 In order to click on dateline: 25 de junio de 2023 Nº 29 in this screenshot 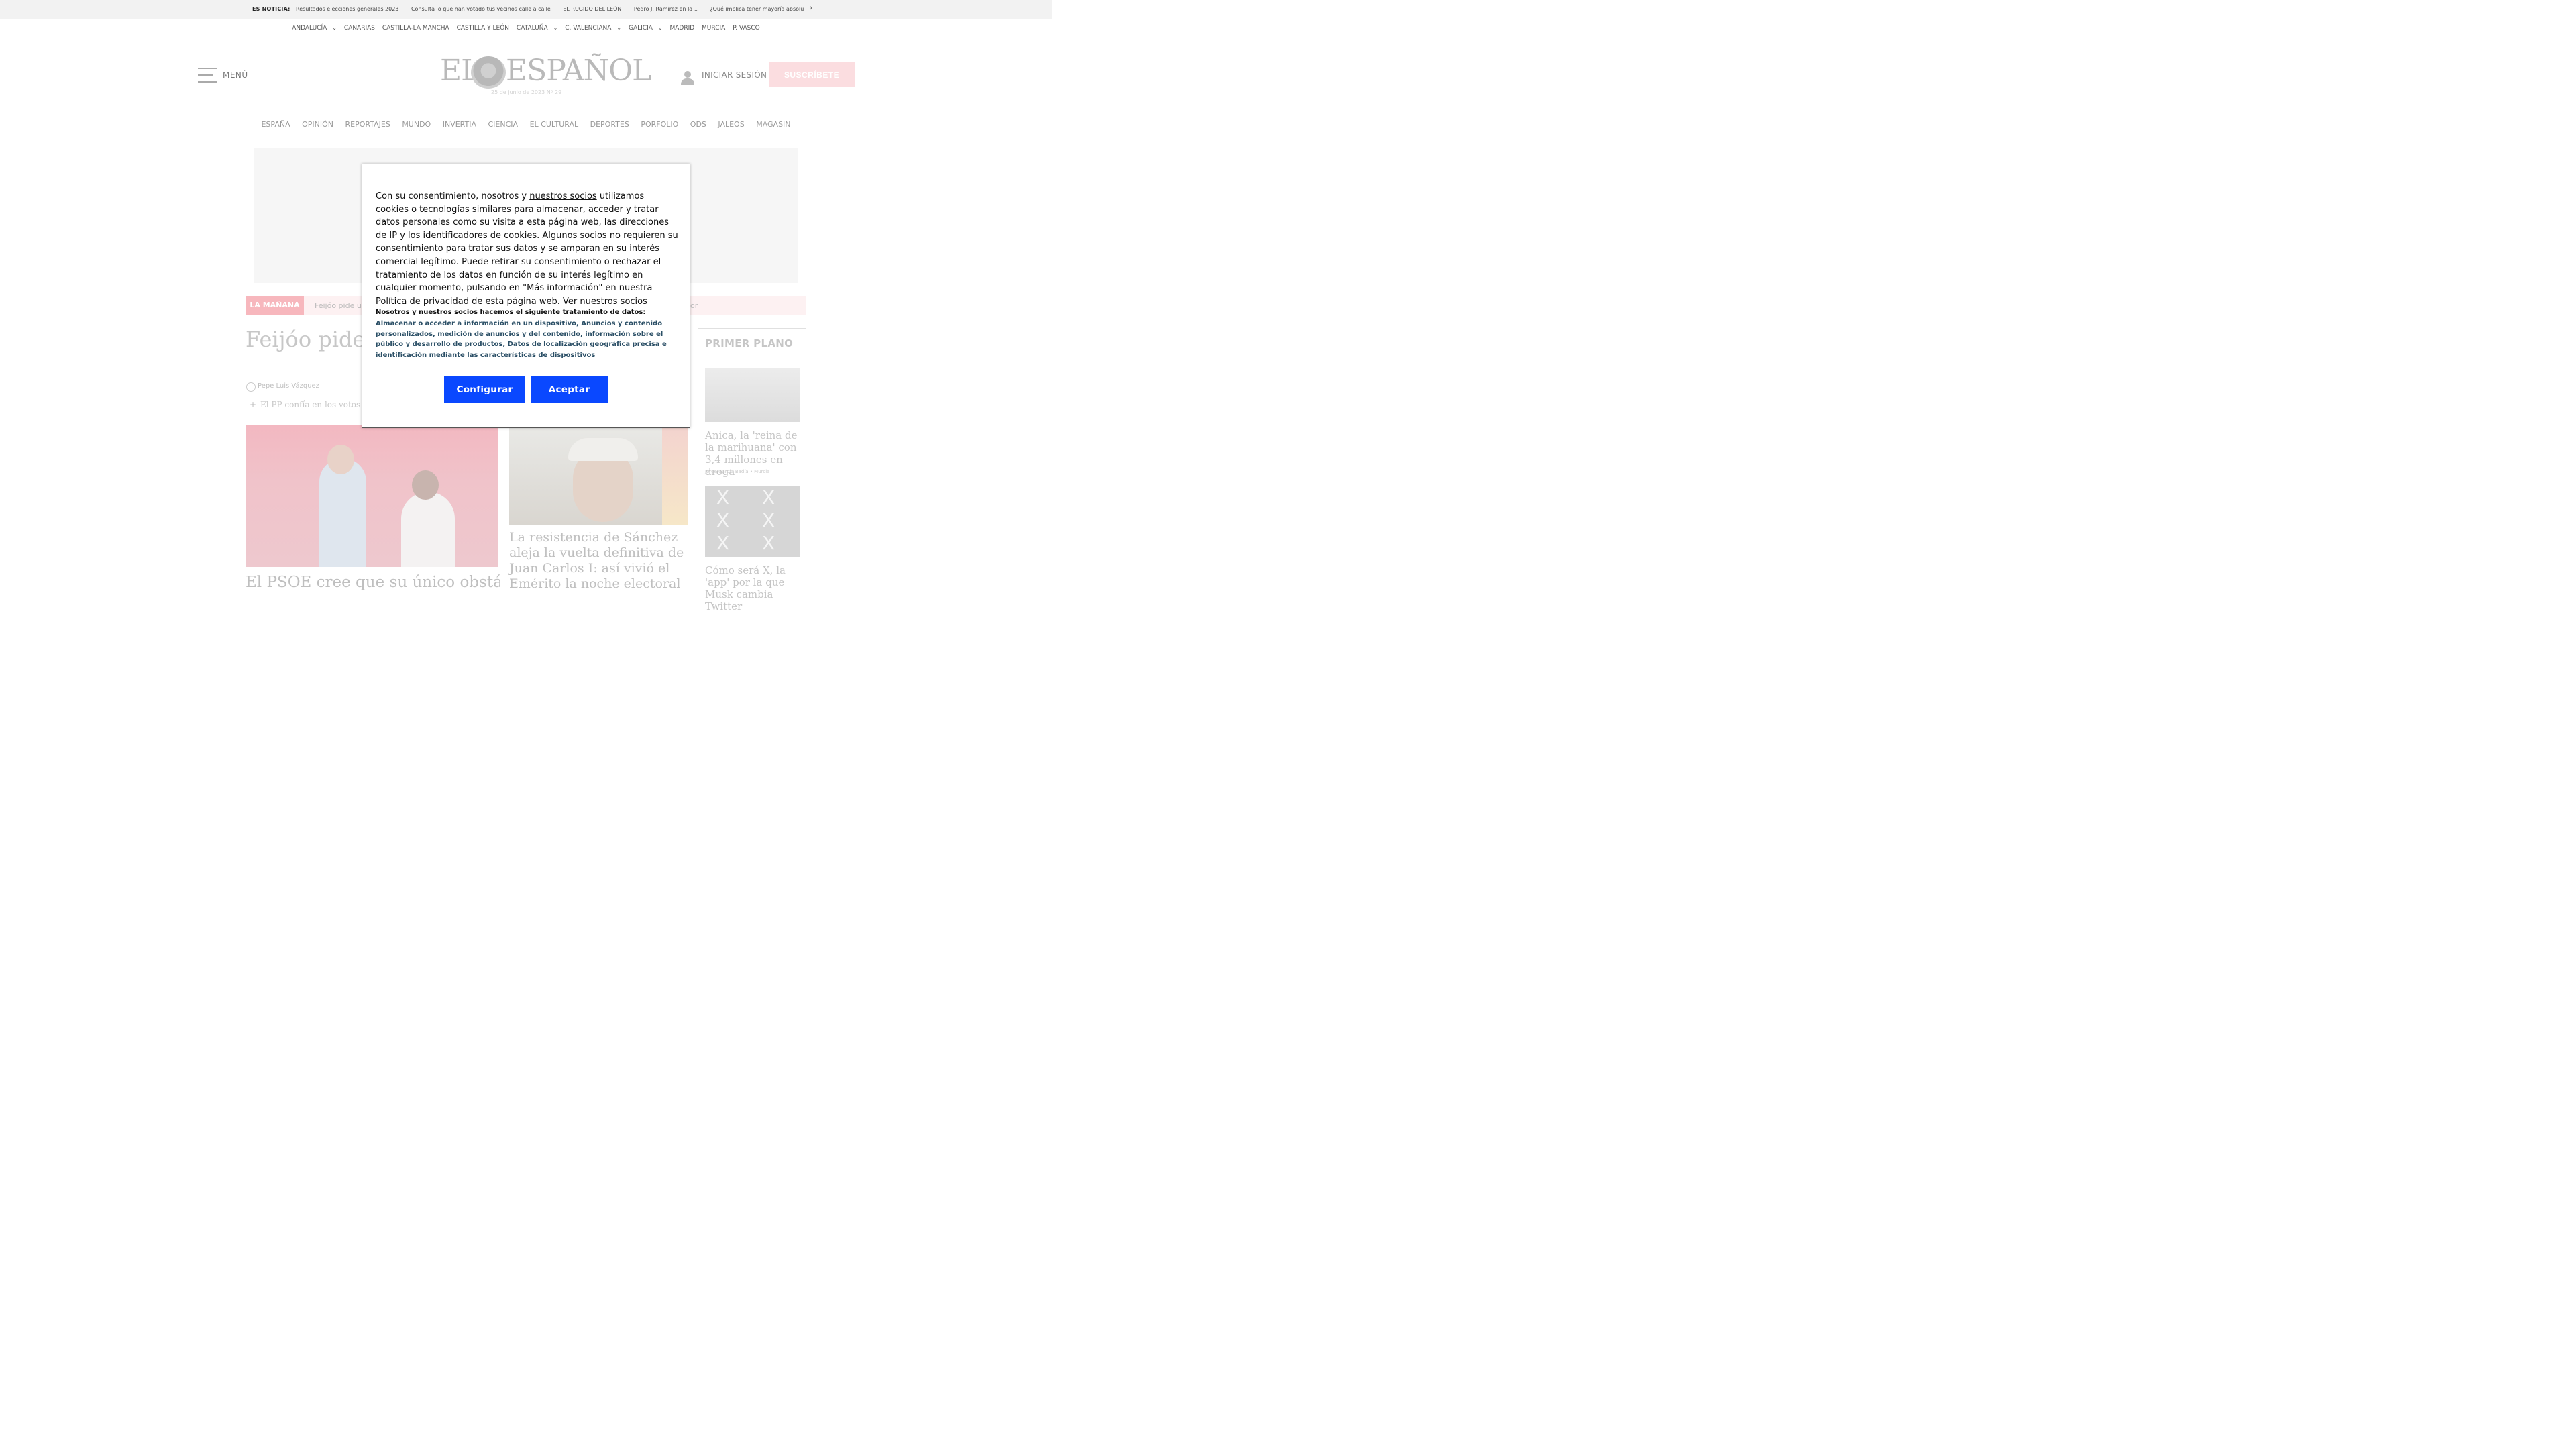, I will do `click(526, 92)`.